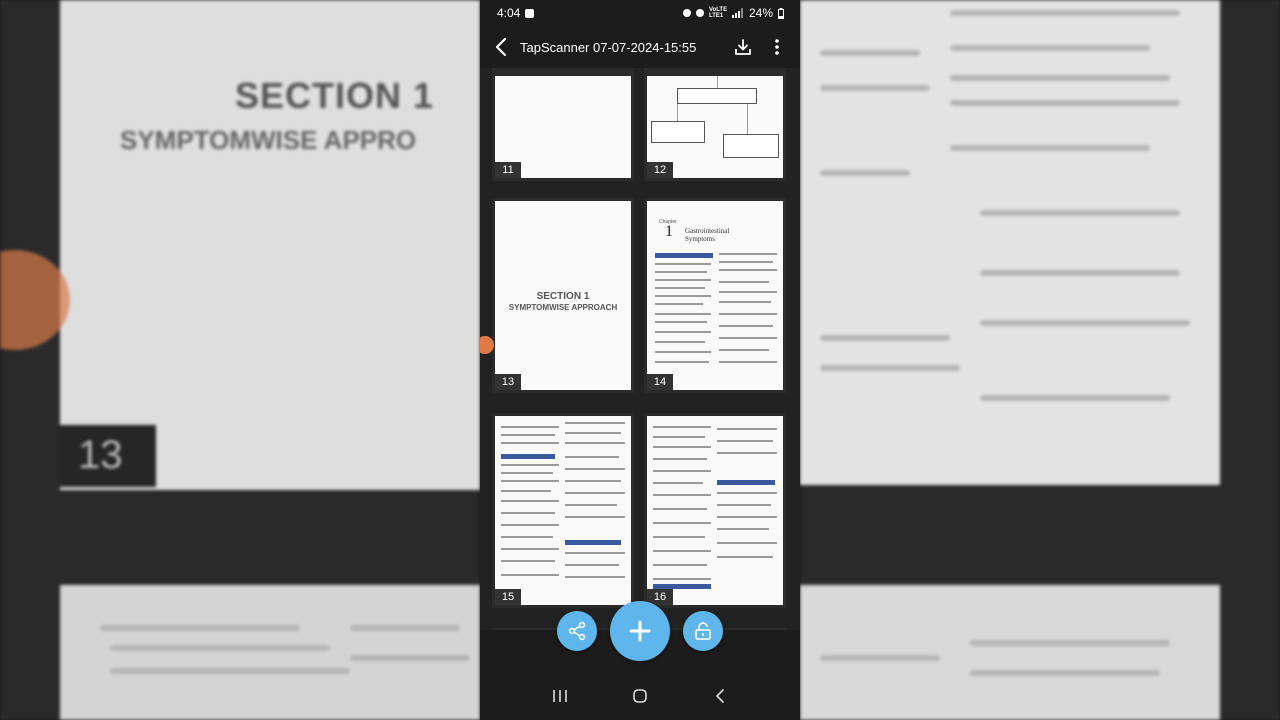 Image resolution: width=1280 pixels, height=720 pixels. I want to click on system-nav-bar, so click(640, 696).